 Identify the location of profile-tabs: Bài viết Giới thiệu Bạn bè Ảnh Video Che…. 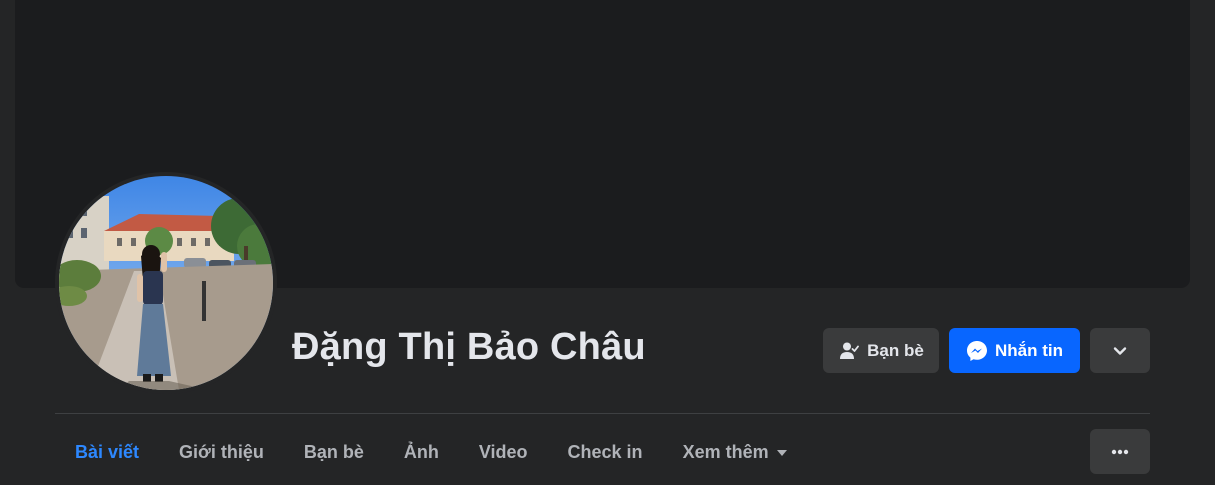
(431, 452).